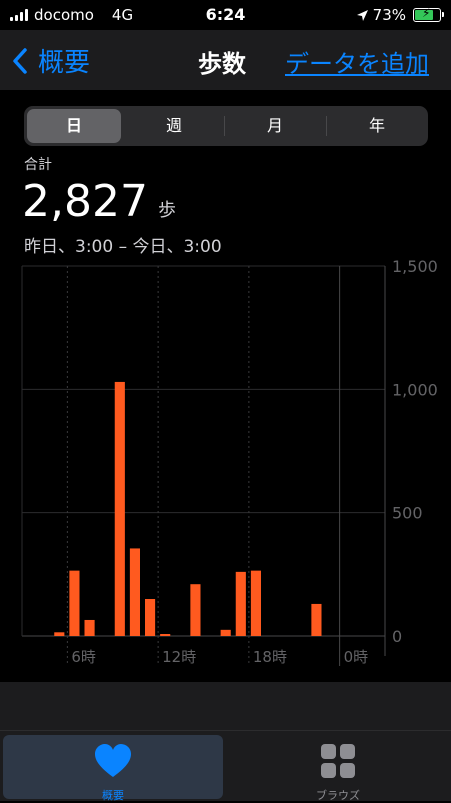 The image size is (451, 803). Describe the element at coordinates (113, 795) in the screenshot. I see `tab-summary-label: 概要` at that location.